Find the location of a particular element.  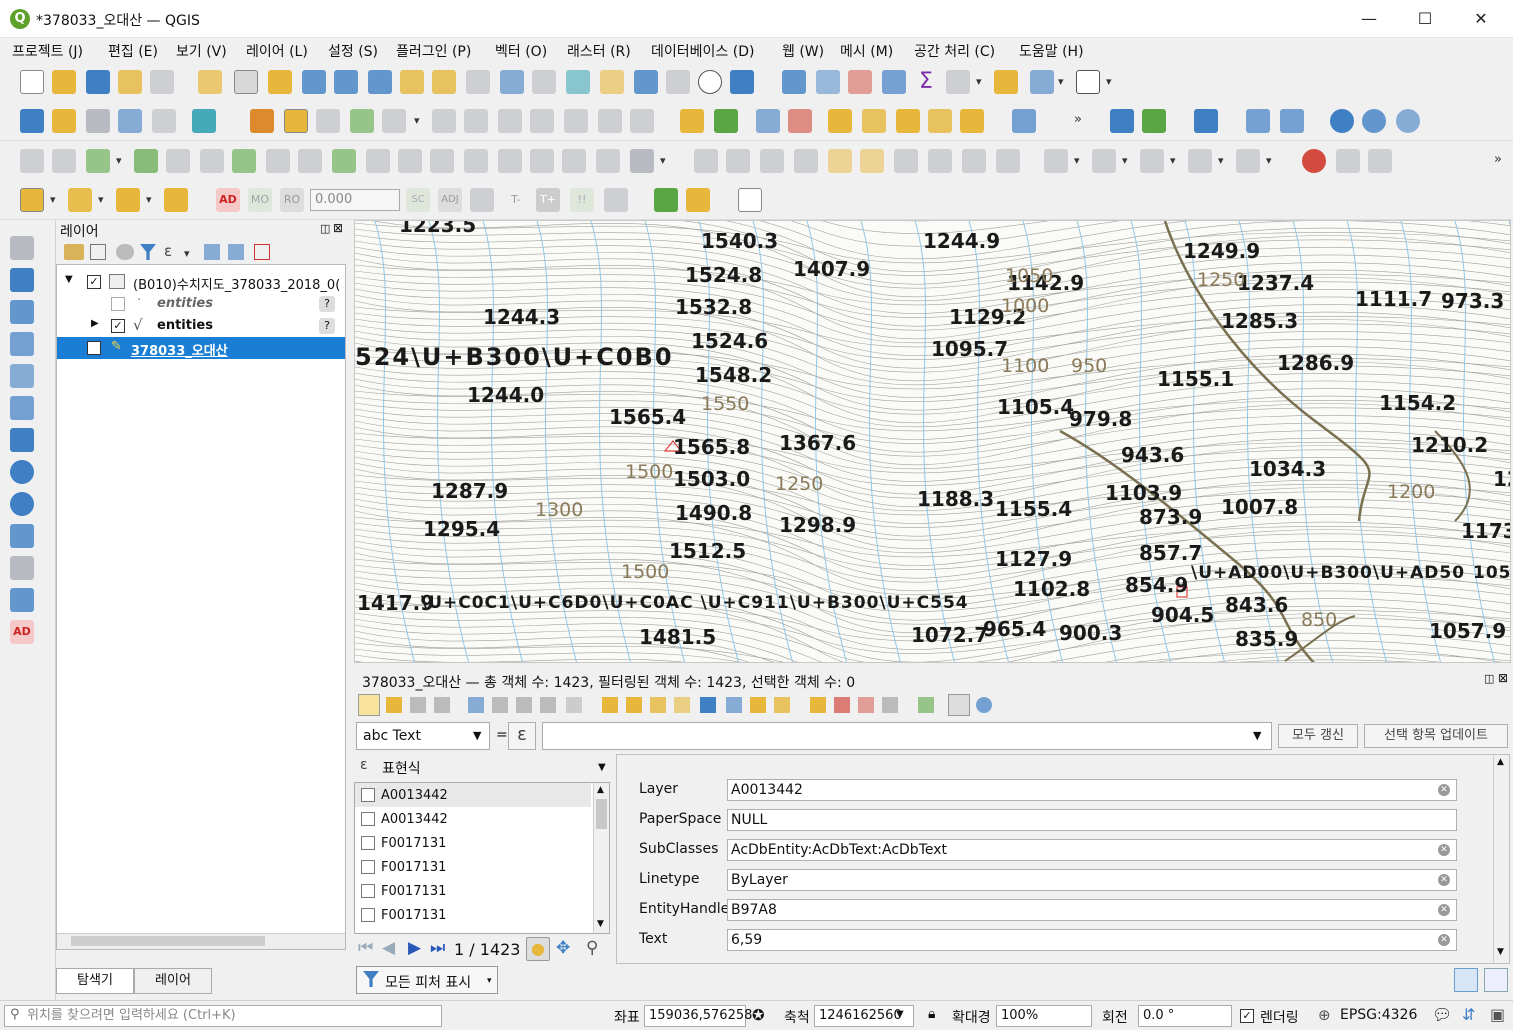

menu-mesh: 메시 (M) is located at coordinates (866, 51).